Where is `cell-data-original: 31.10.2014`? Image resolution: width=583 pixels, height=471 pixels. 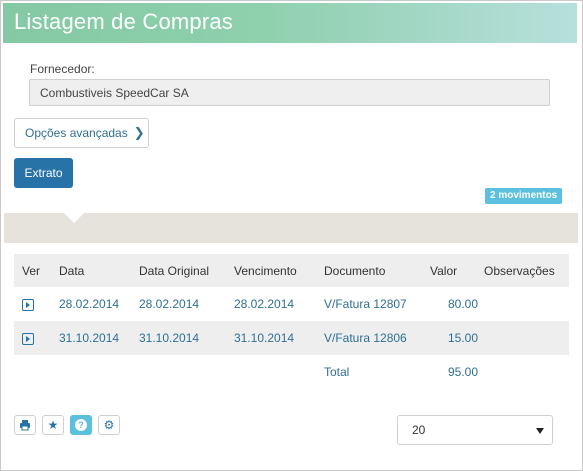
cell-data-original: 31.10.2014 is located at coordinates (186, 338).